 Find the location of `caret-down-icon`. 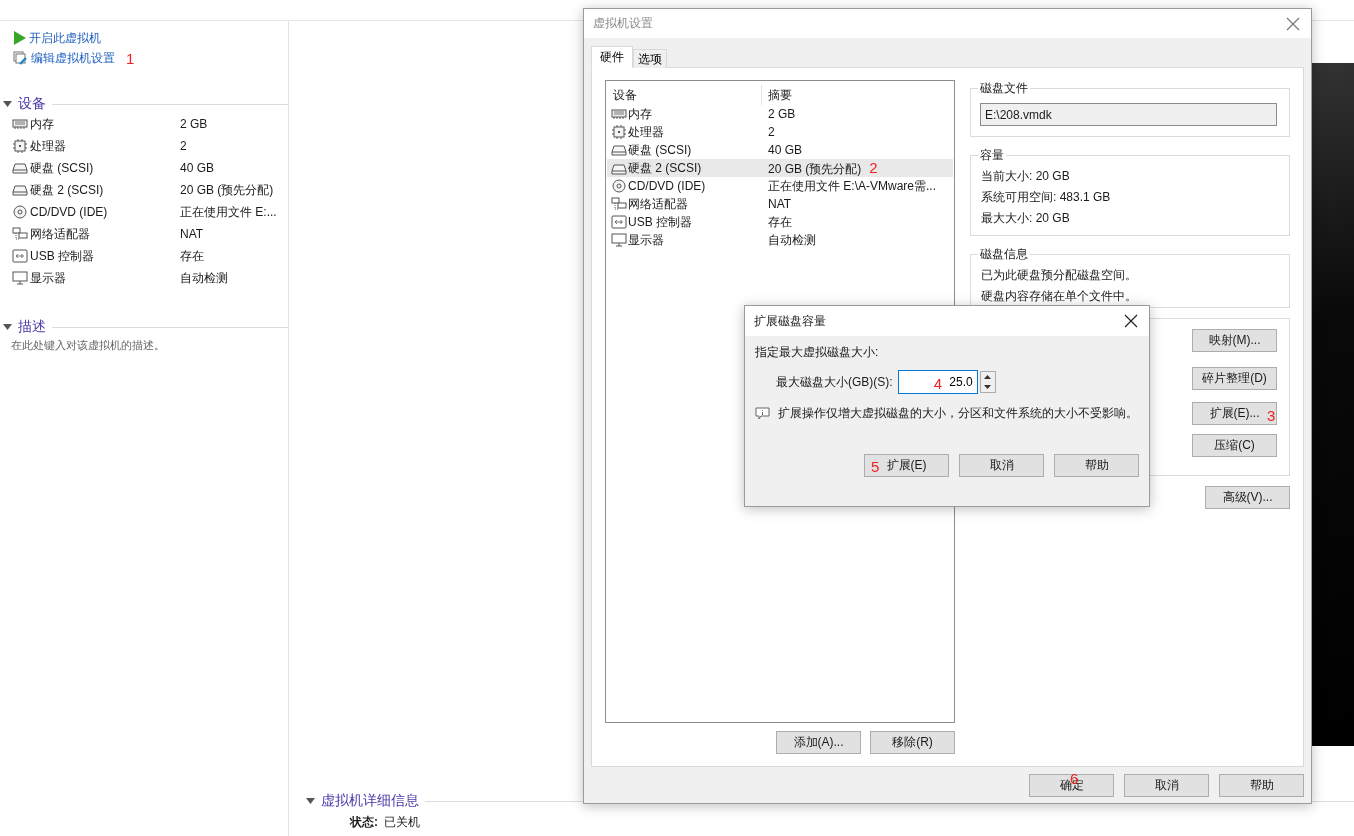

caret-down-icon is located at coordinates (988, 387).